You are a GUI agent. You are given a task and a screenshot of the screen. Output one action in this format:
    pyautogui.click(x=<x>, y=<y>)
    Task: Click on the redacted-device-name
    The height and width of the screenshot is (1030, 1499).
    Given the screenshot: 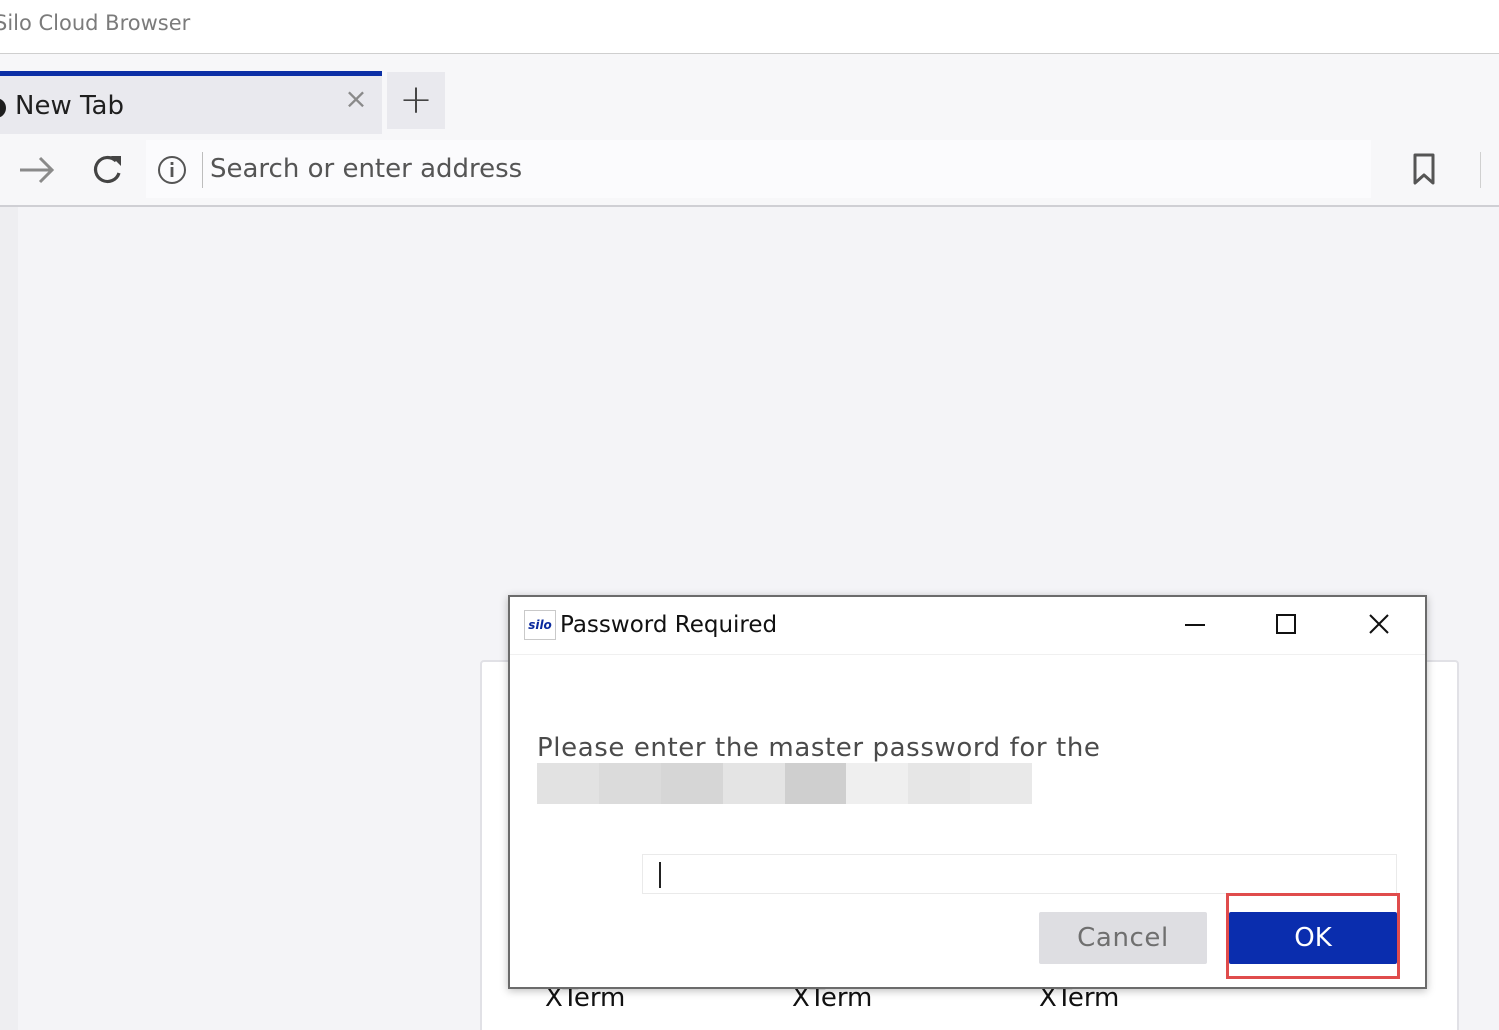 What is the action you would take?
    pyautogui.click(x=784, y=783)
    